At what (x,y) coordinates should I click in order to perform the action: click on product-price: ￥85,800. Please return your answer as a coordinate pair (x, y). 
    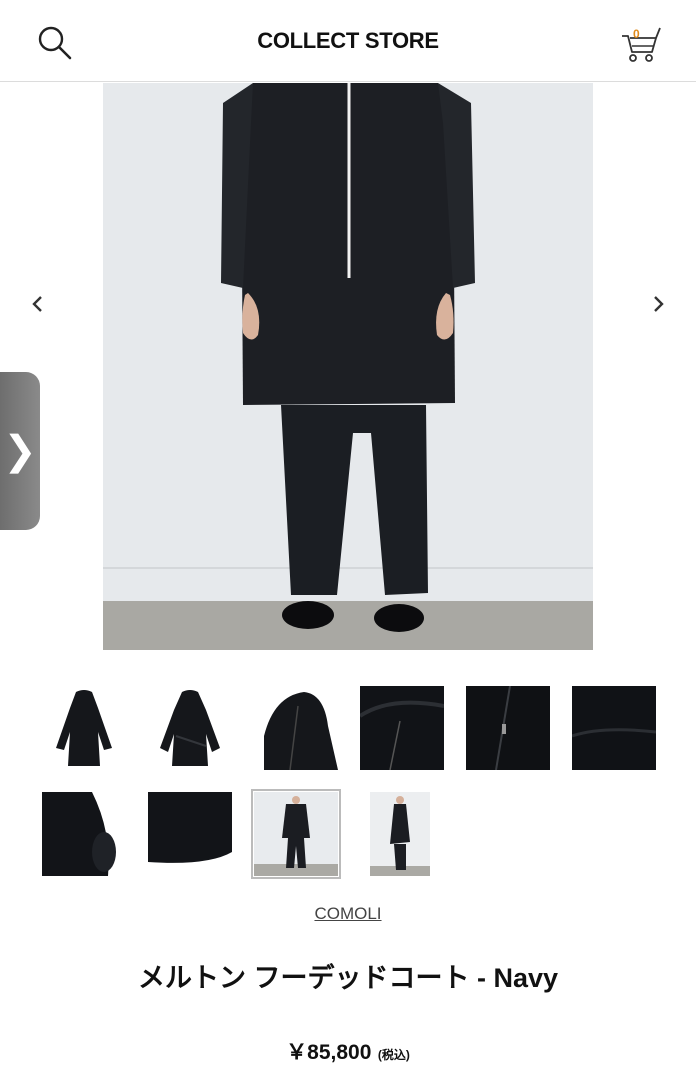
    Looking at the image, I should click on (329, 1052).